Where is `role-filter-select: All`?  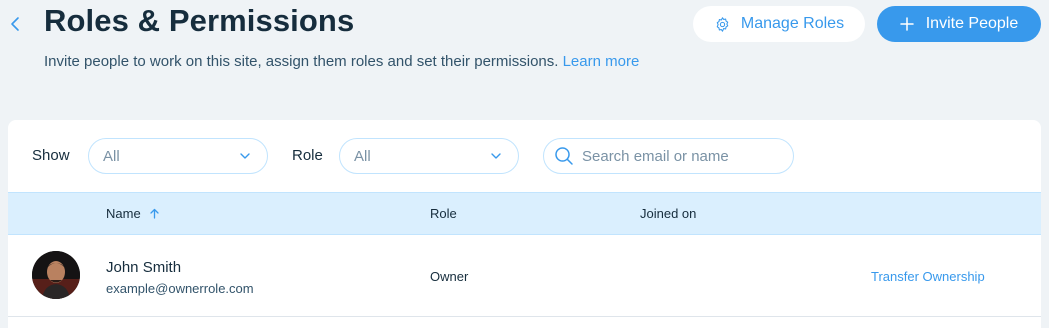 role-filter-select: All is located at coordinates (429, 156).